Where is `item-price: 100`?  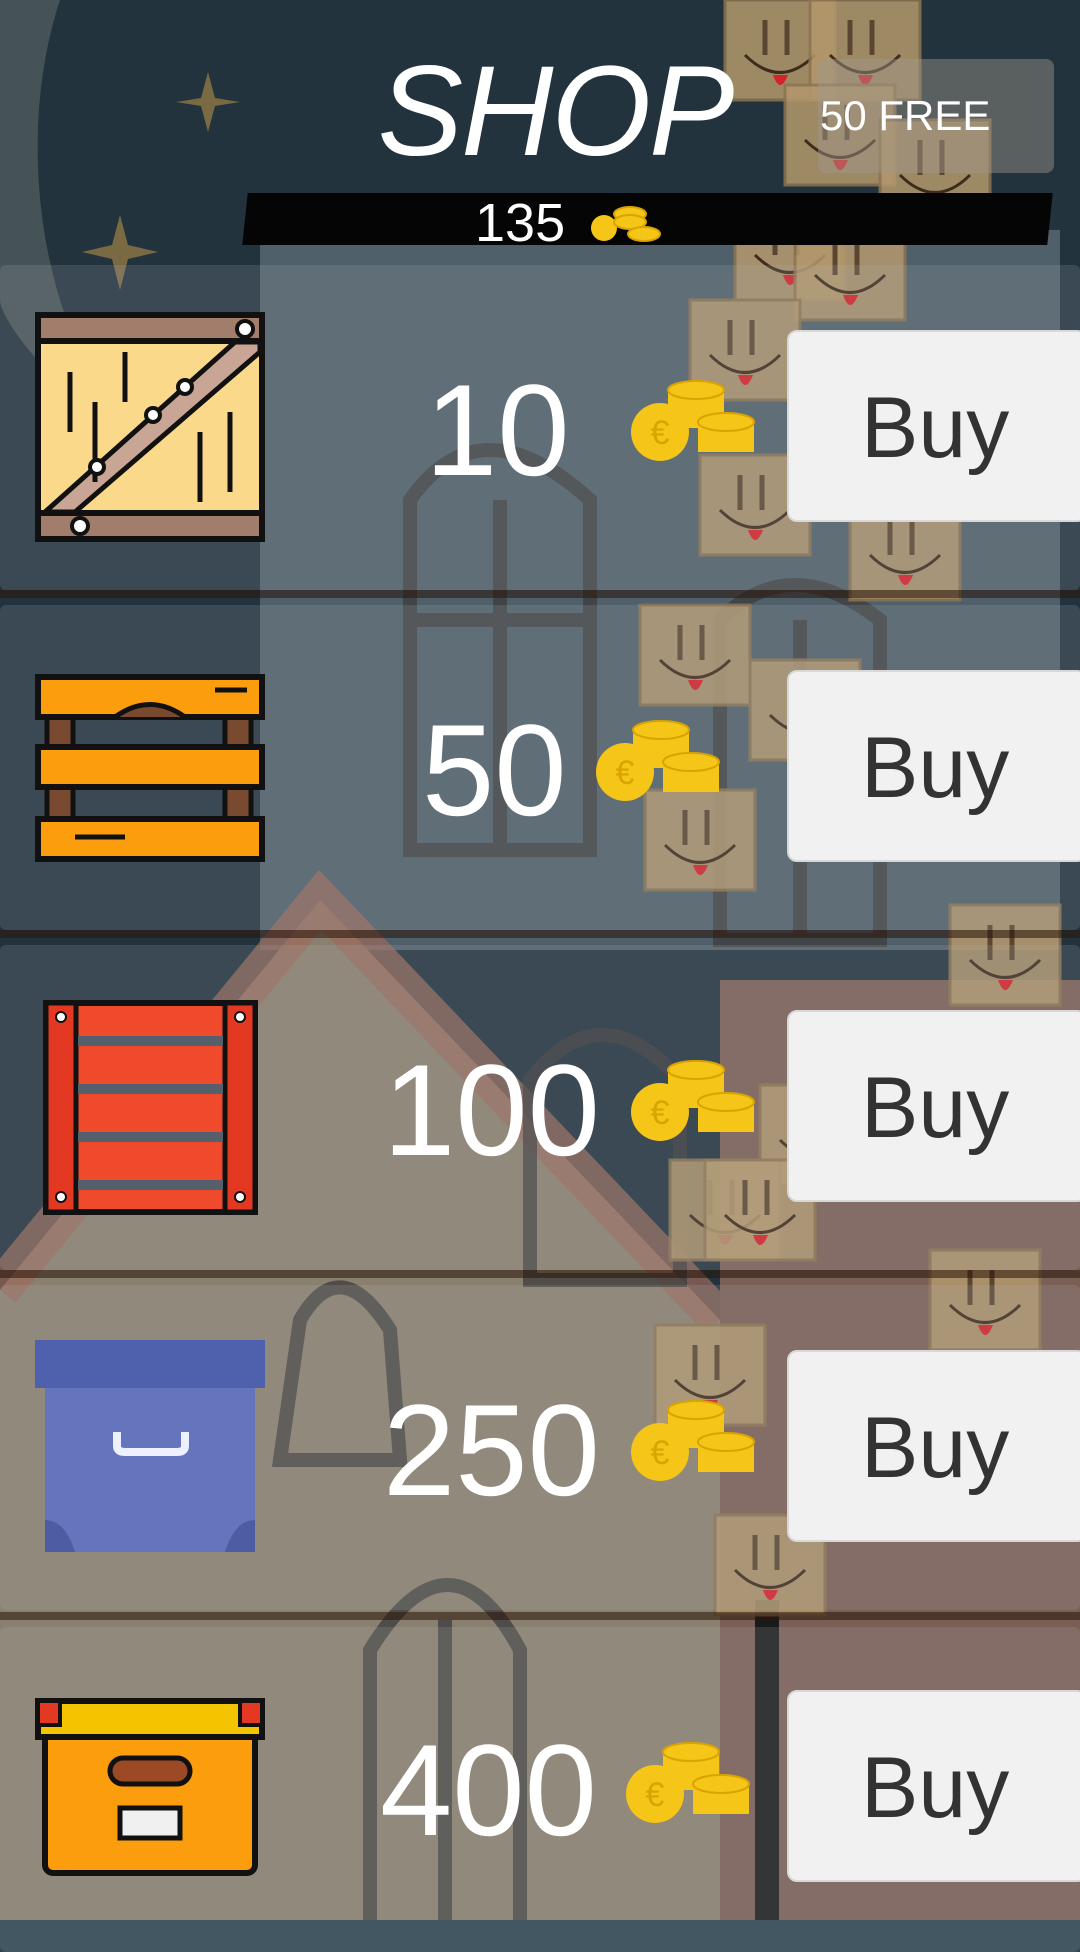
item-price: 100 is located at coordinates (491, 1110).